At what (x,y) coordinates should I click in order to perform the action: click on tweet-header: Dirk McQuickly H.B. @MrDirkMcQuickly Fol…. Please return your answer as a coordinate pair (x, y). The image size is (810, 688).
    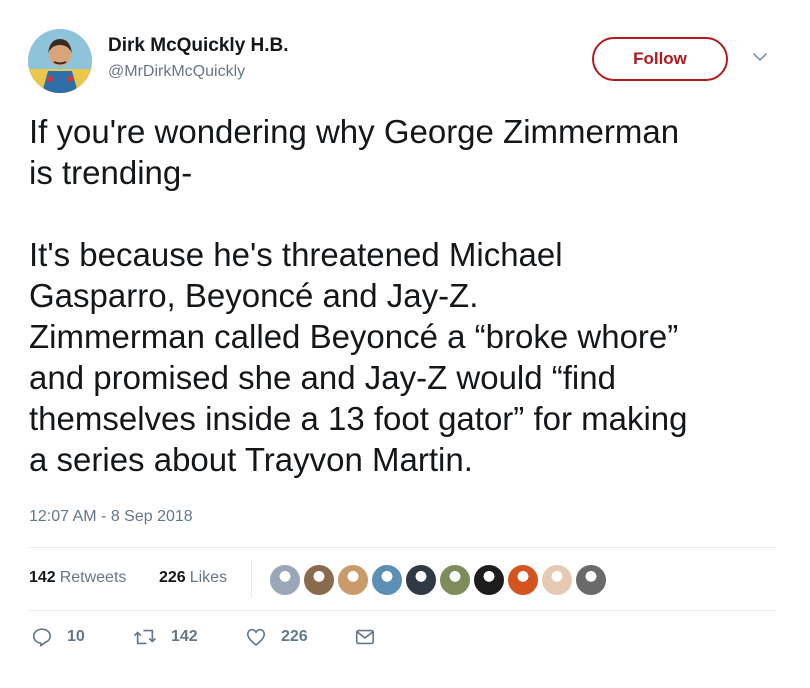
    Looking at the image, I should click on (408, 62).